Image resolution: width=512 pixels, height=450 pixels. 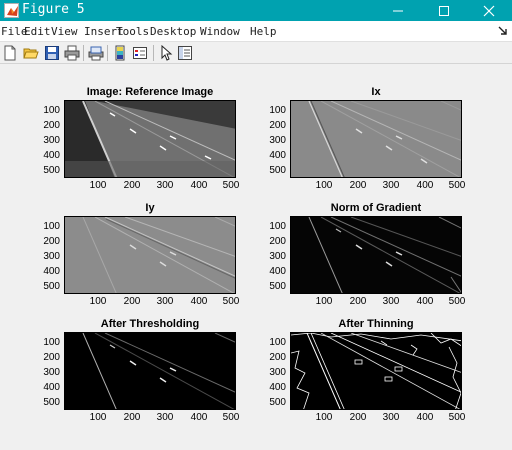 What do you see at coordinates (96, 53) in the screenshot?
I see `print-preview-icon` at bounding box center [96, 53].